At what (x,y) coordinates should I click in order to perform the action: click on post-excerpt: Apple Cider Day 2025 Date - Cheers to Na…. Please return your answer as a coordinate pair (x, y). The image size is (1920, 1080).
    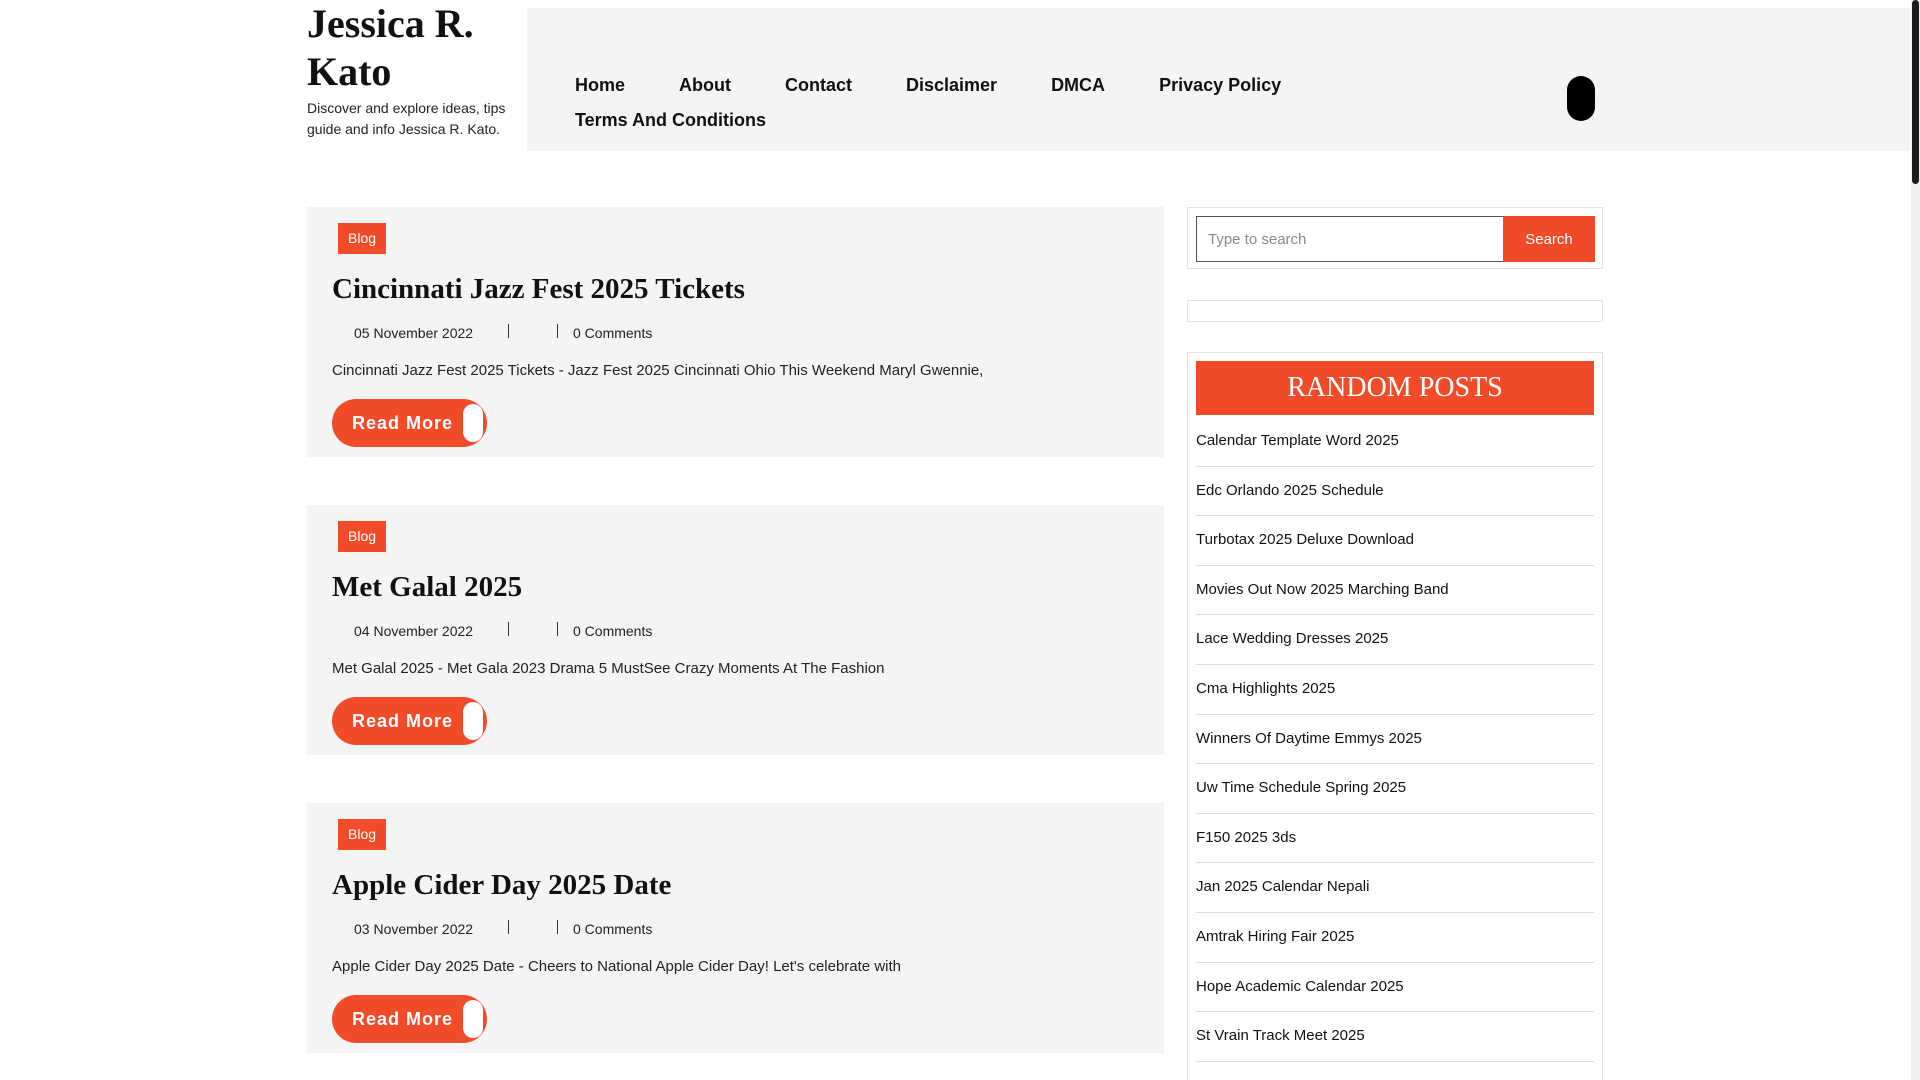
    Looking at the image, I should click on (616, 966).